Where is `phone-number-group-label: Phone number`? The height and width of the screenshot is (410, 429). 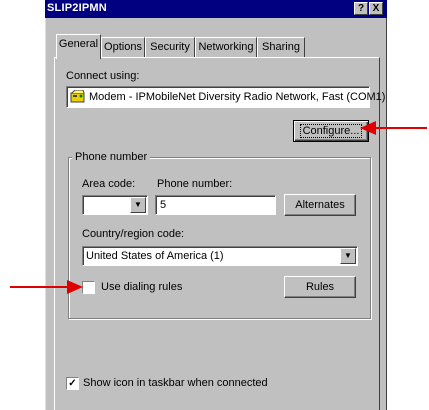 phone-number-group-label: Phone number is located at coordinates (111, 157).